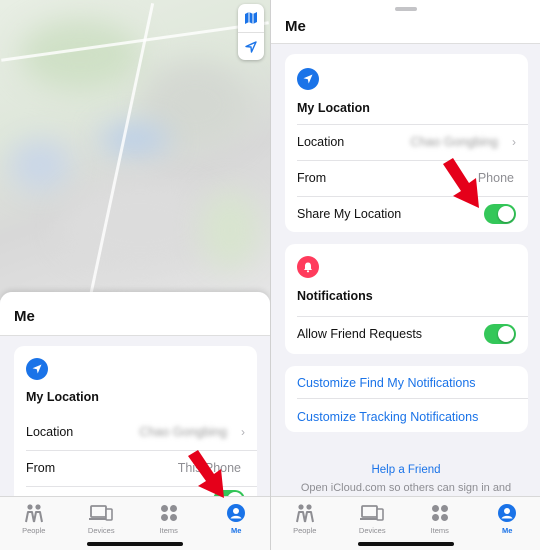 This screenshot has width=540, height=550. I want to click on map-icon, so click(251, 18).